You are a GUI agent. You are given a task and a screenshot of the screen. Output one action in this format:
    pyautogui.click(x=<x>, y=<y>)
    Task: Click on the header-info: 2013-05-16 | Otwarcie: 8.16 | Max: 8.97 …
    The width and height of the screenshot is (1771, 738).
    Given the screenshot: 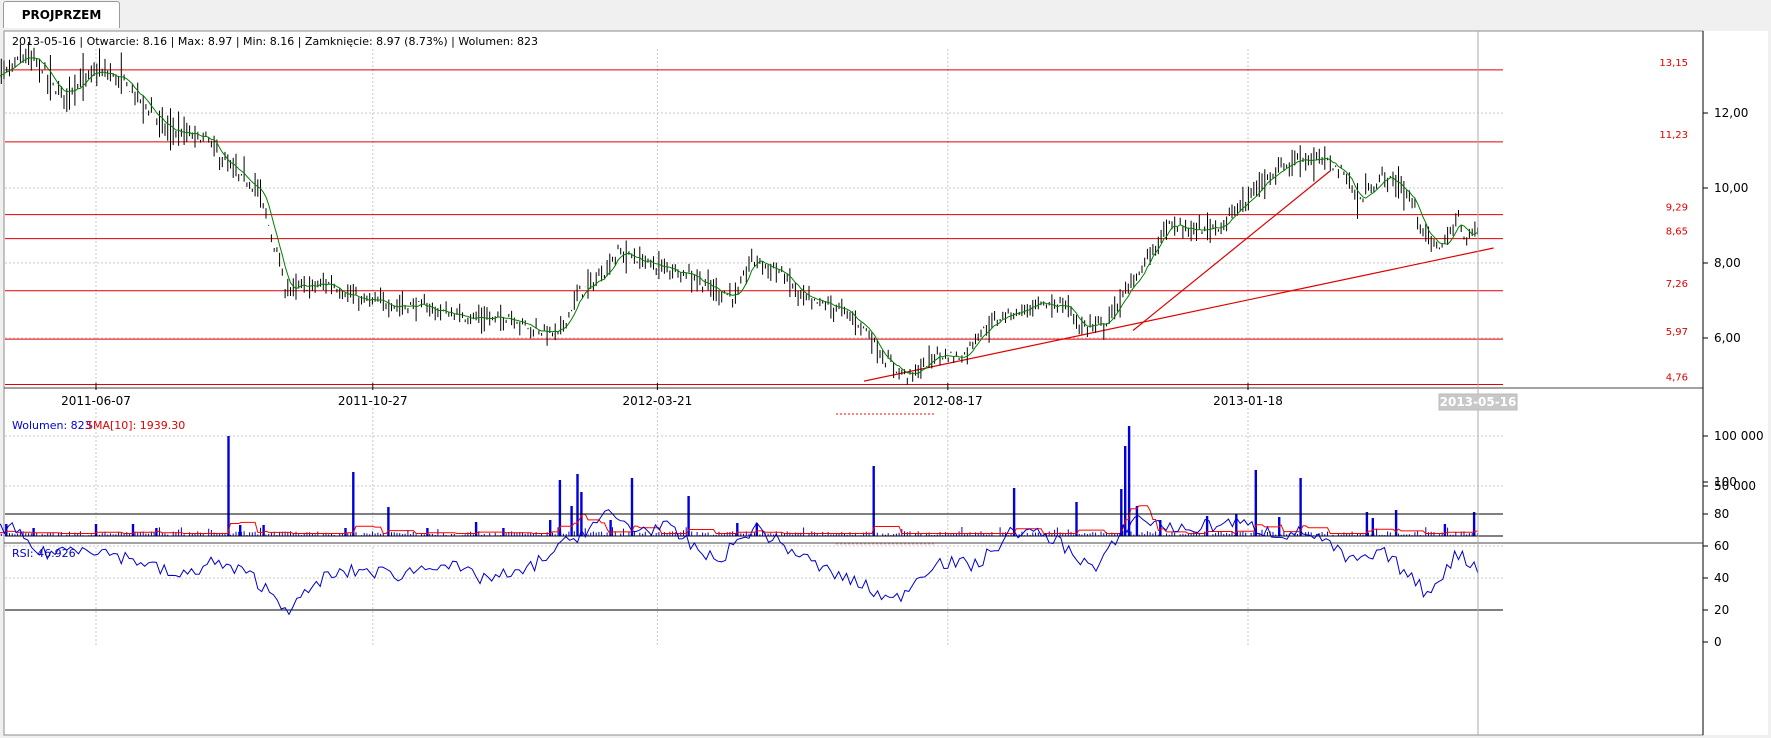 What is the action you would take?
    pyautogui.click(x=275, y=41)
    